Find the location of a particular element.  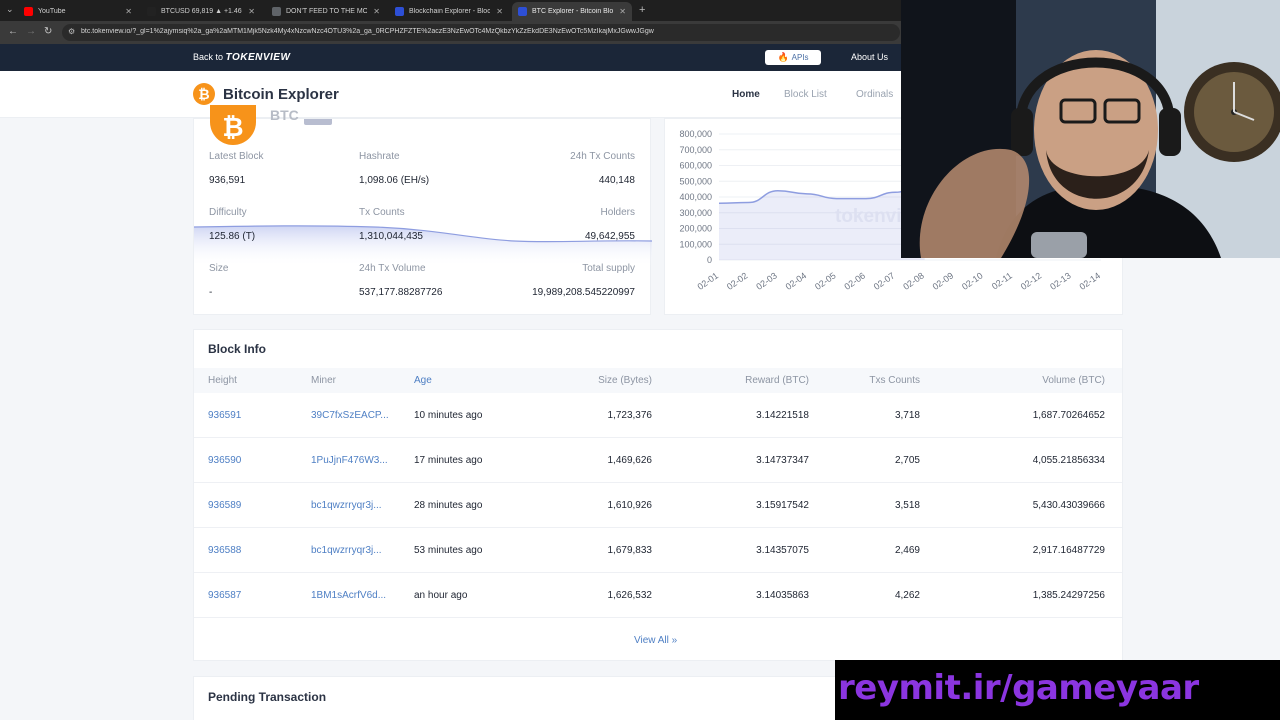

block-size: 1,469,626 is located at coordinates (630, 460).